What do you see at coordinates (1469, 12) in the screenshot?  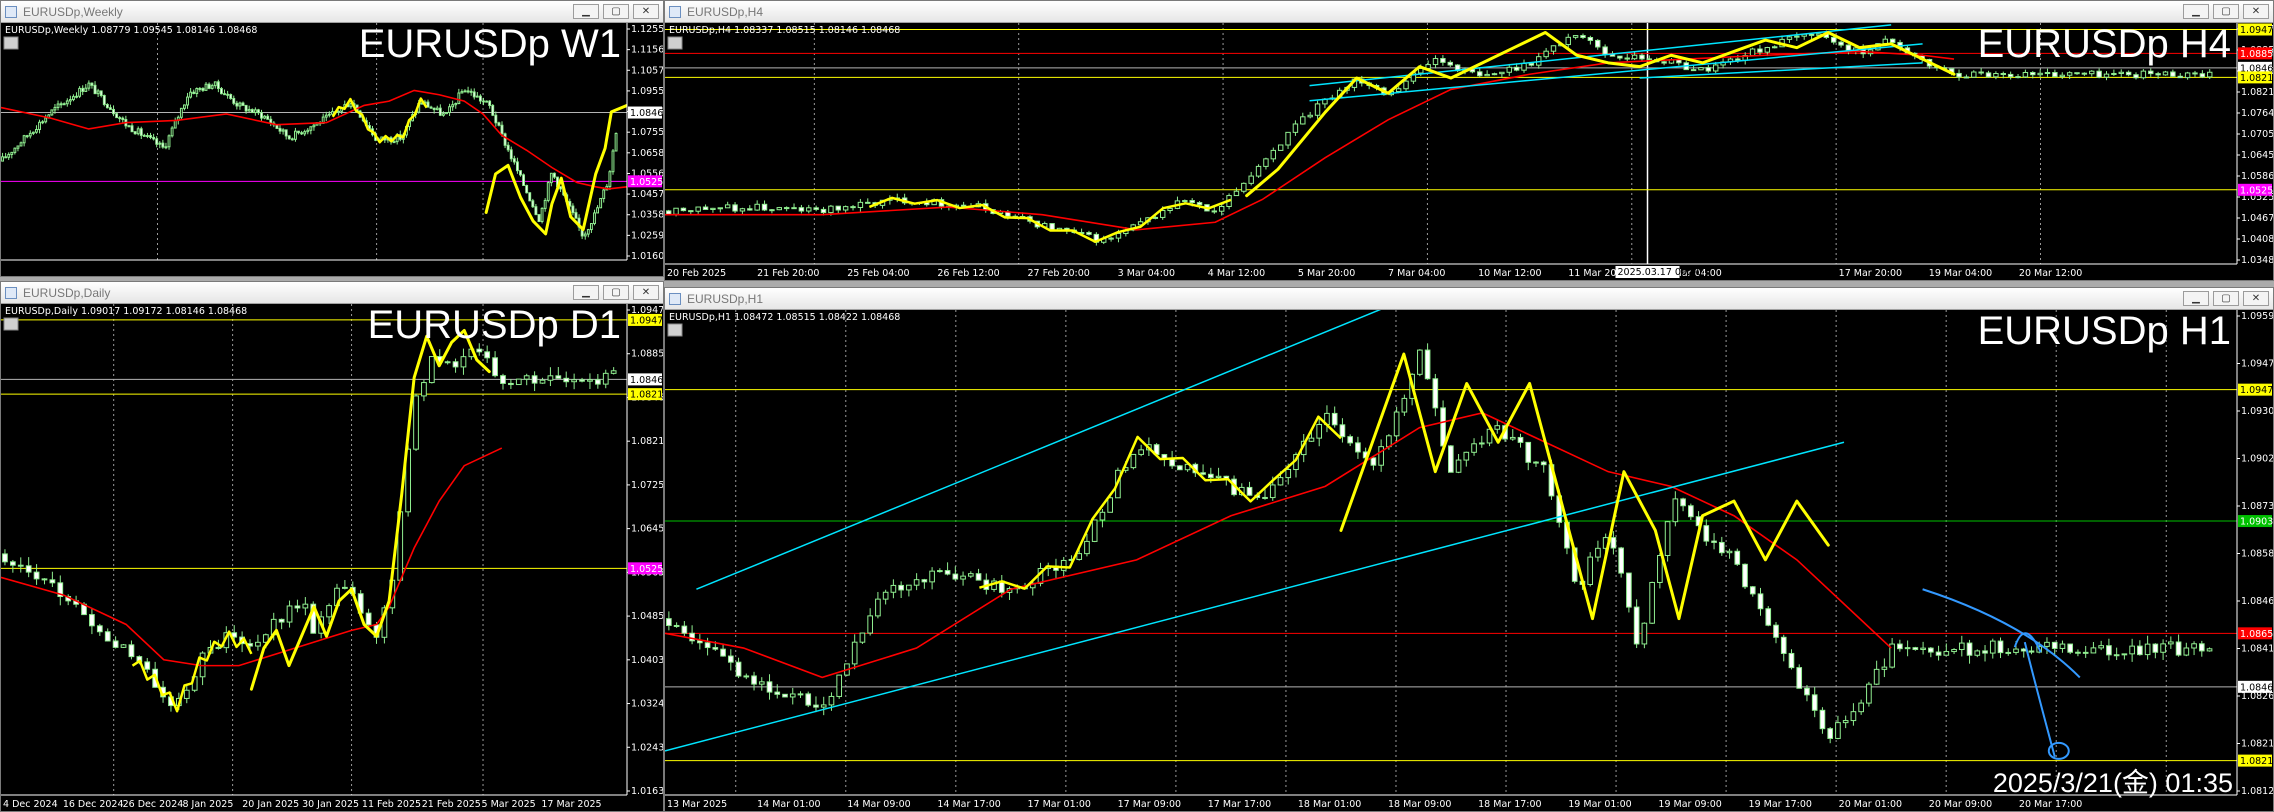 I see `titlebar-h4: EURUSDp,H4 ▁ ▢ ✕` at bounding box center [1469, 12].